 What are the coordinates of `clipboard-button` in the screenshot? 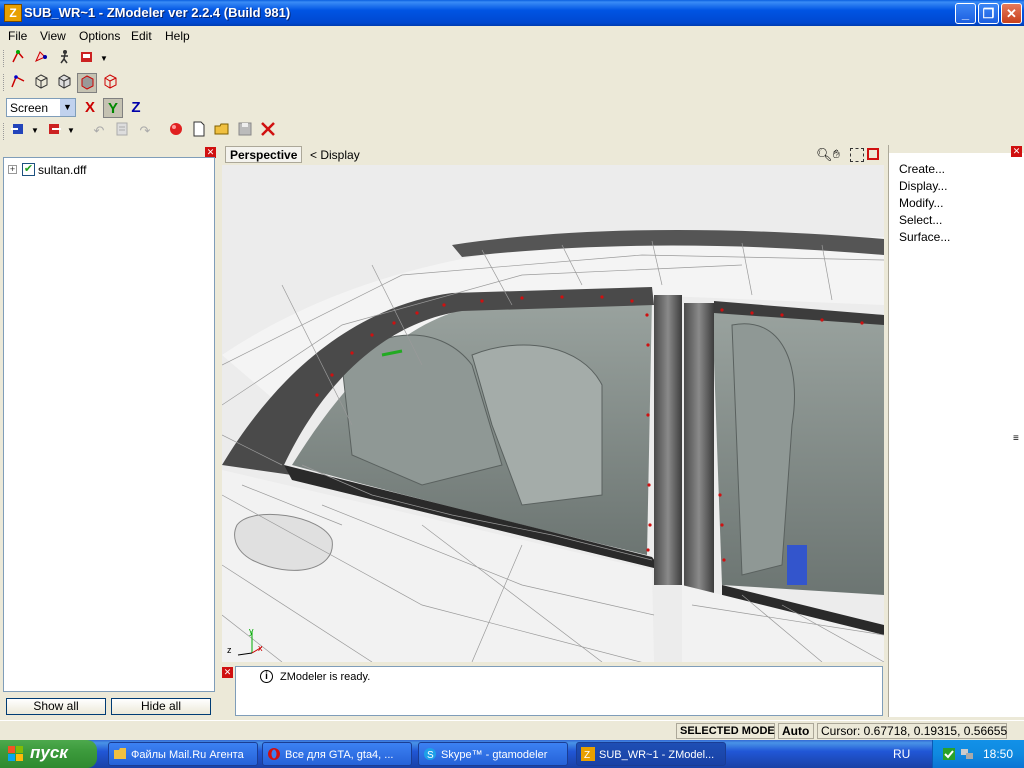 It's located at (122, 131).